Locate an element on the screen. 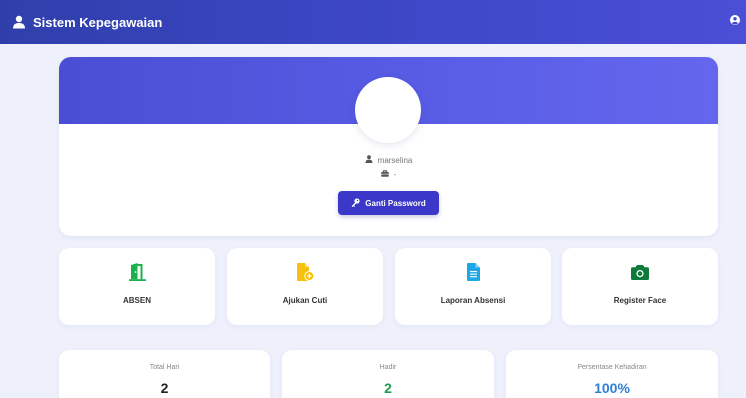  username-text: marselina is located at coordinates (395, 160).